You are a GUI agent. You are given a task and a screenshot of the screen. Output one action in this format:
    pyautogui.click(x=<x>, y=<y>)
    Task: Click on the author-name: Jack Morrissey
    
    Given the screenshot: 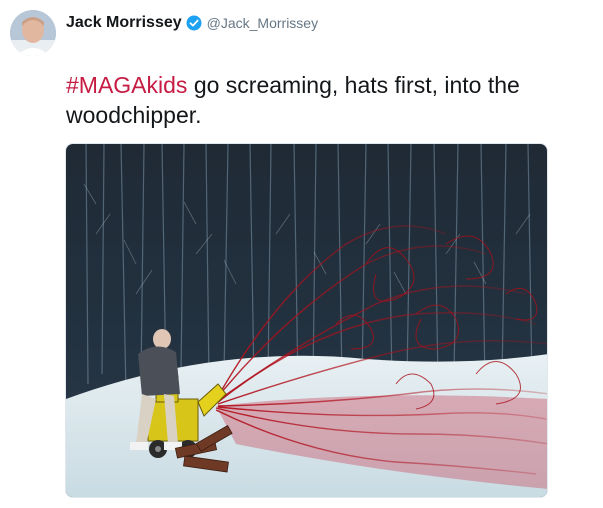 What is the action you would take?
    pyautogui.click(x=124, y=23)
    